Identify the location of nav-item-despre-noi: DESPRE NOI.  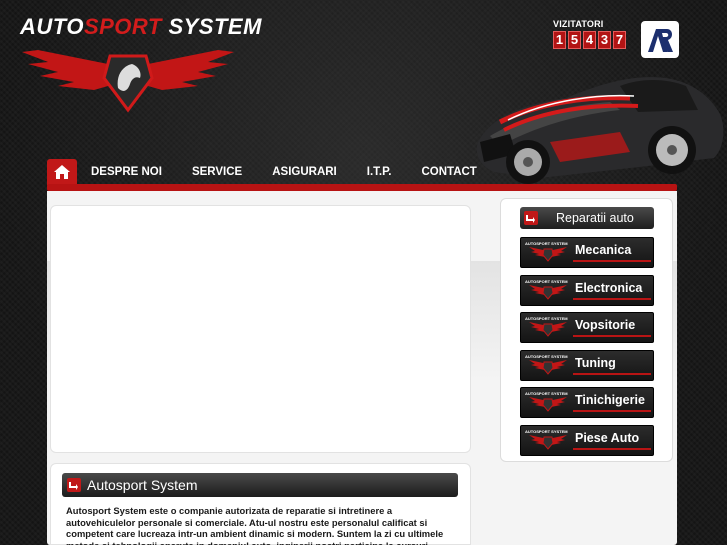
(129, 172).